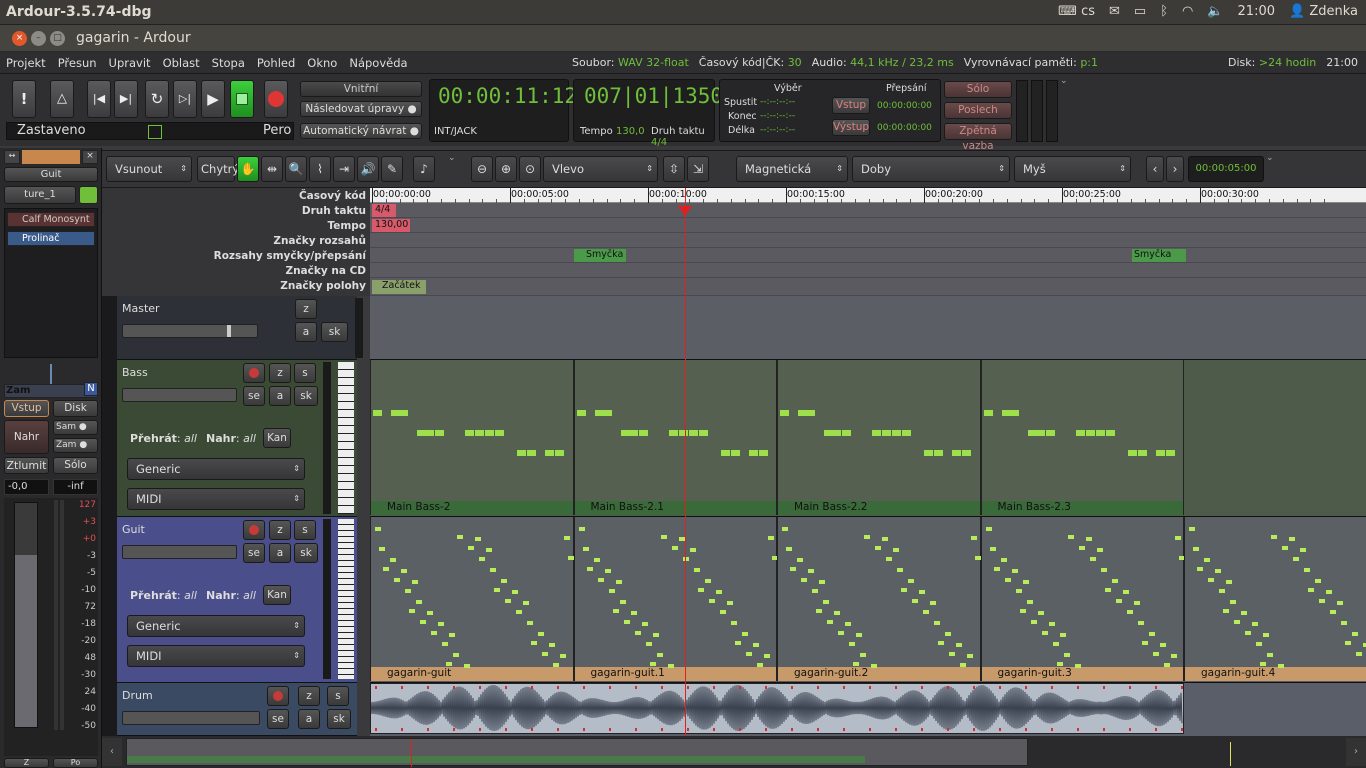 Image resolution: width=1366 pixels, height=768 pixels. I want to click on strip-record-button: Nahr, so click(26, 437).